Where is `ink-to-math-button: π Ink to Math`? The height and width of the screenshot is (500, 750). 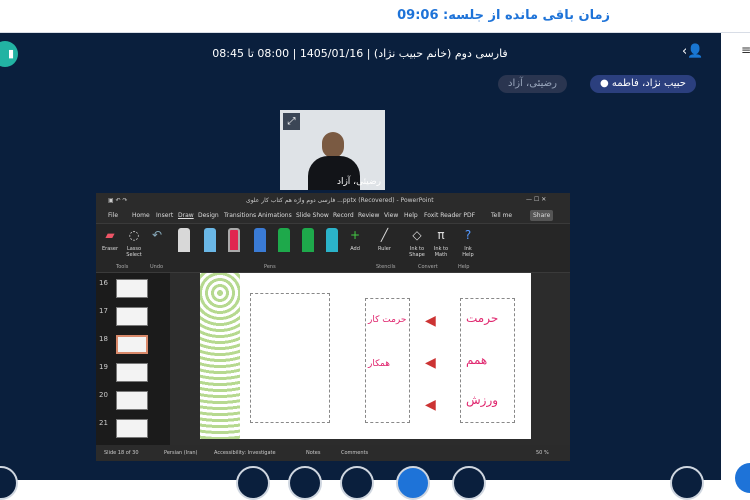
ink-to-math-button: π Ink to Math is located at coordinates (441, 243).